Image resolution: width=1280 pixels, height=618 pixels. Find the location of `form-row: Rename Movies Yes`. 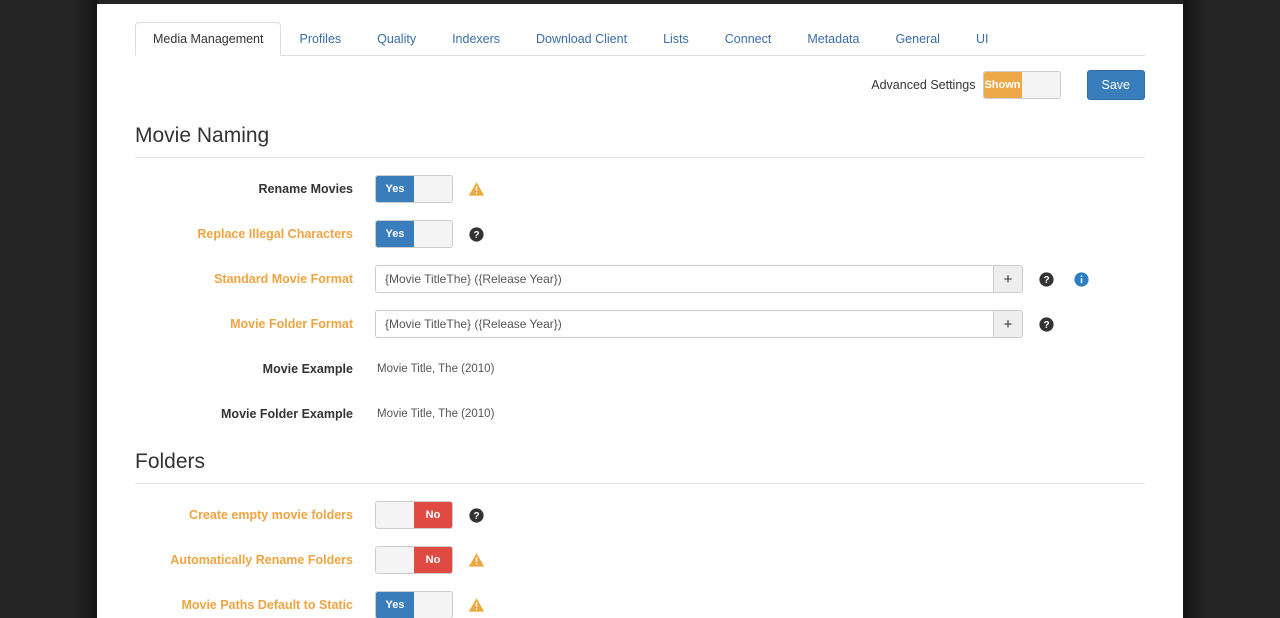

form-row: Rename Movies Yes is located at coordinates (640, 189).